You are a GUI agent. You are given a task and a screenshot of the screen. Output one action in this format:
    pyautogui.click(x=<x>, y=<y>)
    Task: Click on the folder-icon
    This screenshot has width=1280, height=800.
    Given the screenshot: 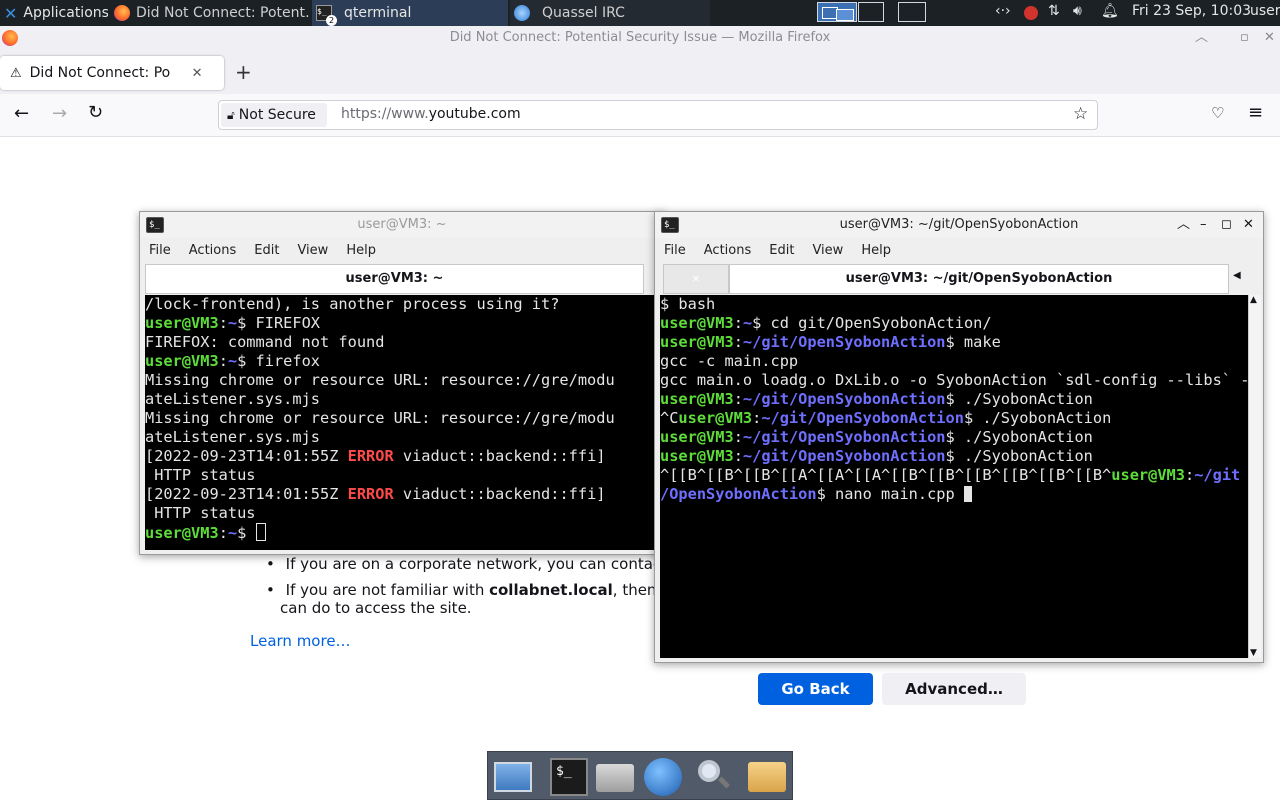 What is the action you would take?
    pyautogui.click(x=767, y=777)
    